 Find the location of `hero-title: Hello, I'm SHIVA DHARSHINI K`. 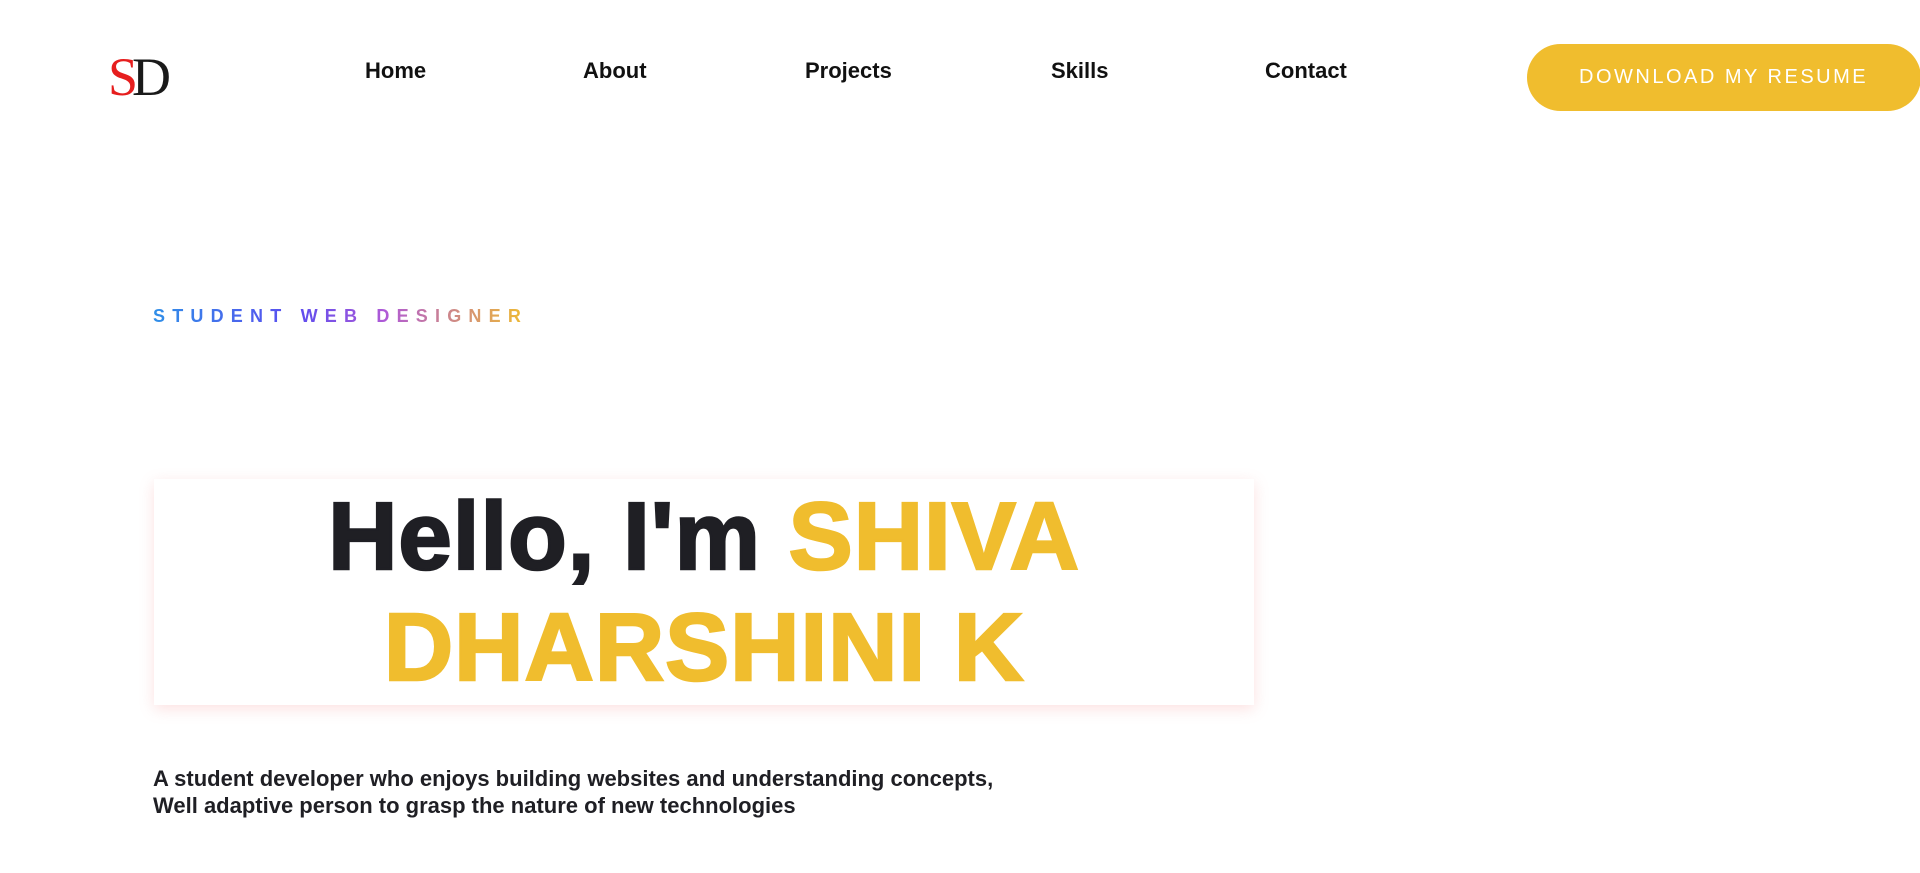

hero-title: Hello, I'm SHIVA DHARSHINI K is located at coordinates (704, 592).